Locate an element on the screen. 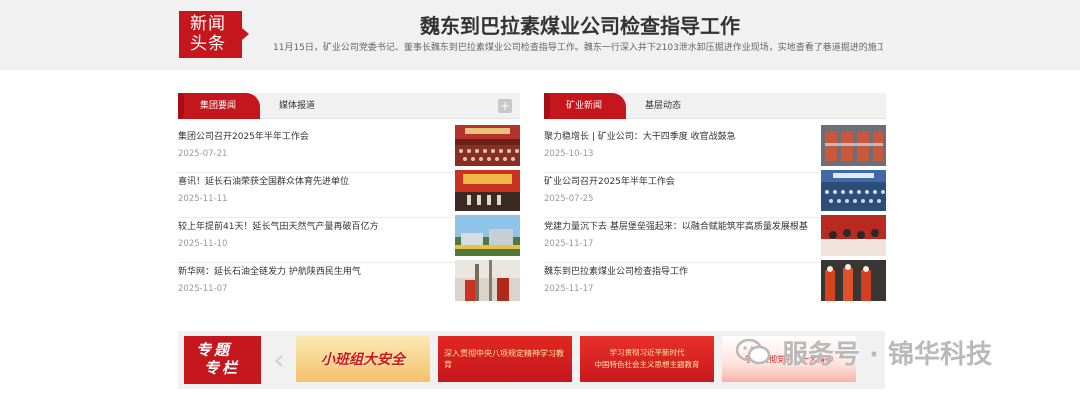  headline-badge: 新闻 头条 is located at coordinates (214, 34).